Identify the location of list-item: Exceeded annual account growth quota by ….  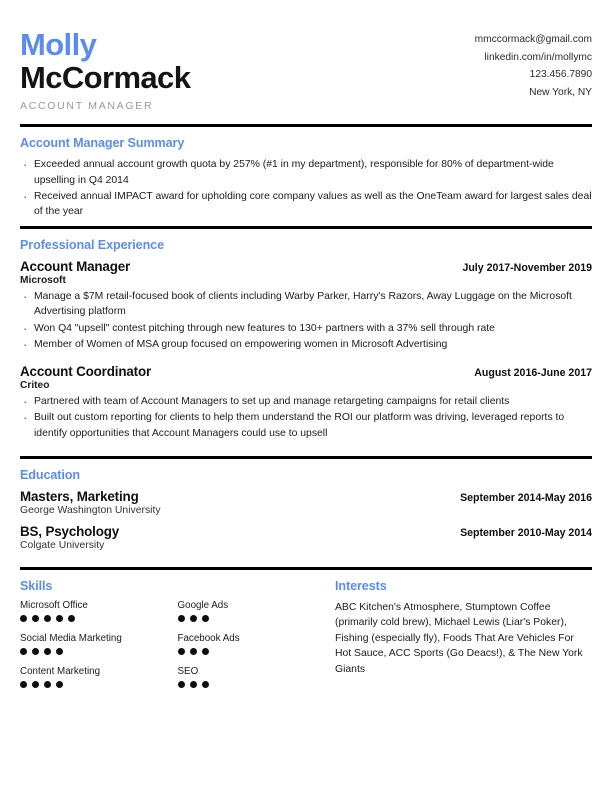
(306, 172).